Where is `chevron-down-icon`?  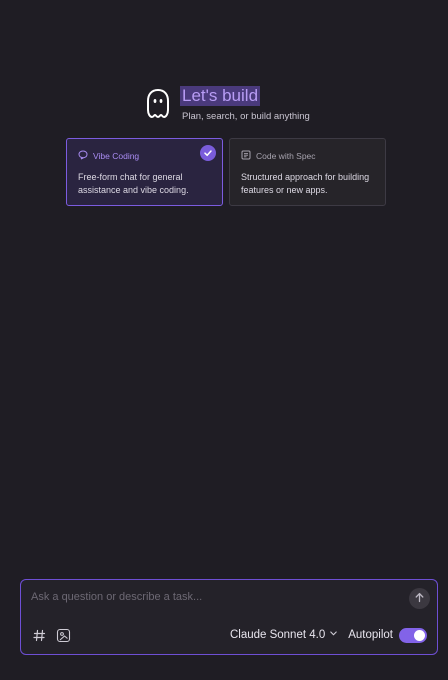 chevron-down-icon is located at coordinates (333, 635).